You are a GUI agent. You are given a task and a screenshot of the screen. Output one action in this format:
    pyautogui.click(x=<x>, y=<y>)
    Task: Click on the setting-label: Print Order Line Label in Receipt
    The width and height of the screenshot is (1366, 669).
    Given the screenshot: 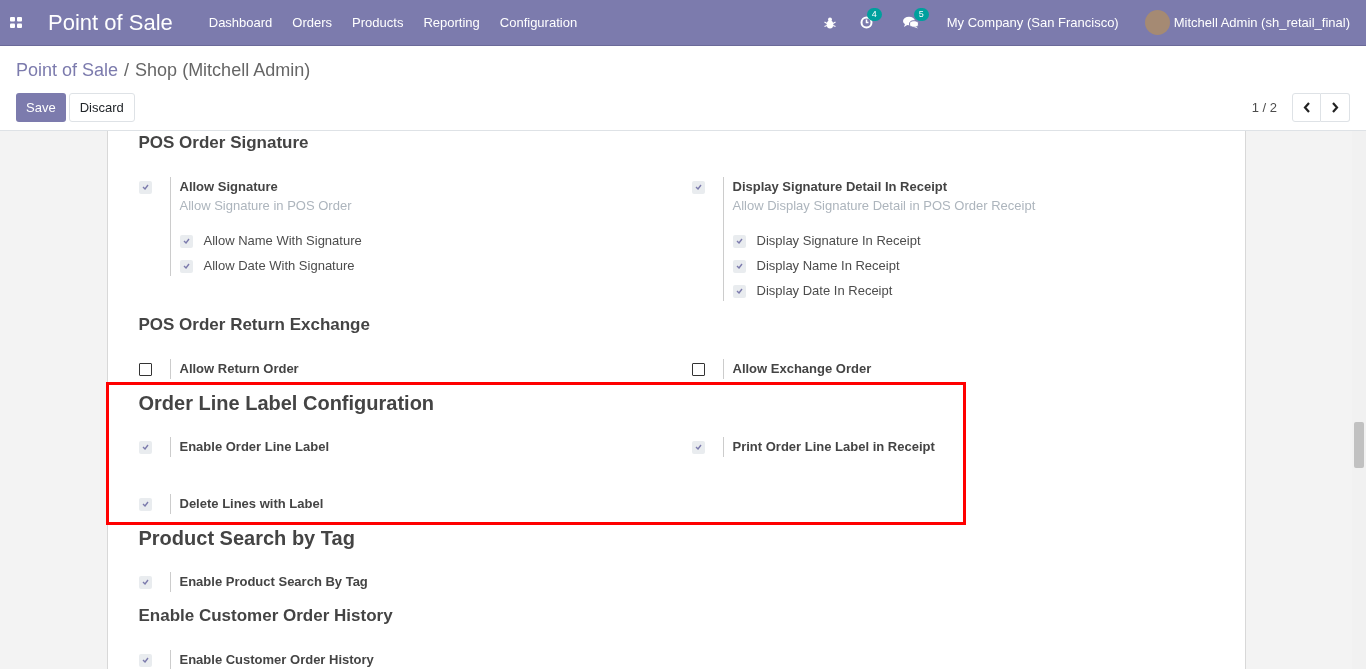 What is the action you would take?
    pyautogui.click(x=833, y=447)
    